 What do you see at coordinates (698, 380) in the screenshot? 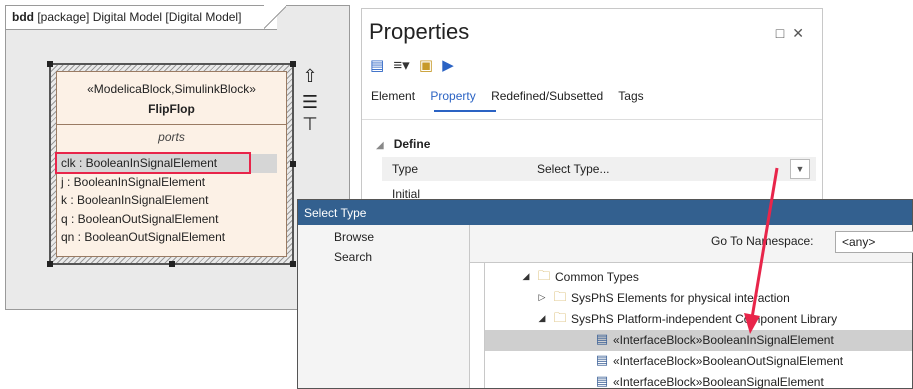
I see `tree-item-boolean-signal: ▤ «InterfaceBlock»BooleanSignalElement` at bounding box center [698, 380].